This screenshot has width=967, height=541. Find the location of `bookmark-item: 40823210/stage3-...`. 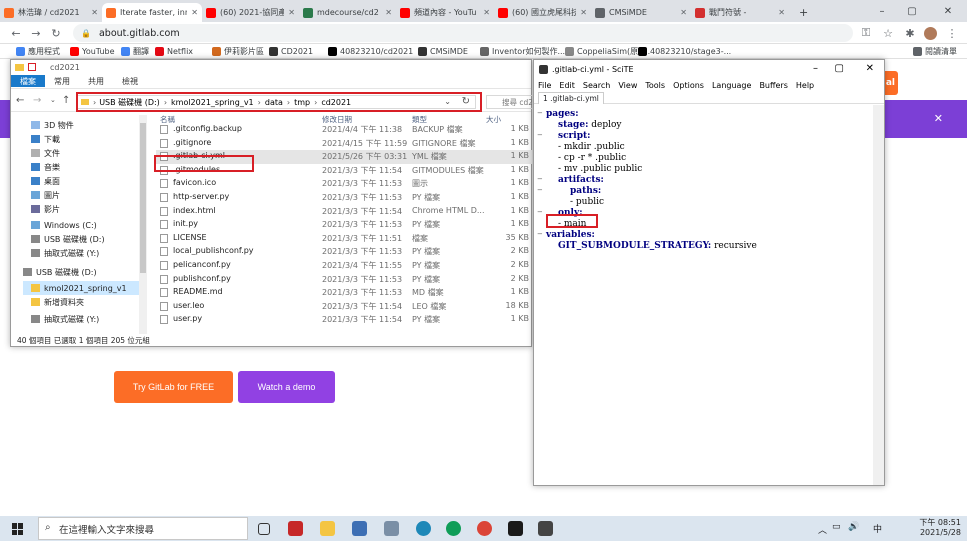

bookmark-item: 40823210/stage3-... is located at coordinates (684, 51).